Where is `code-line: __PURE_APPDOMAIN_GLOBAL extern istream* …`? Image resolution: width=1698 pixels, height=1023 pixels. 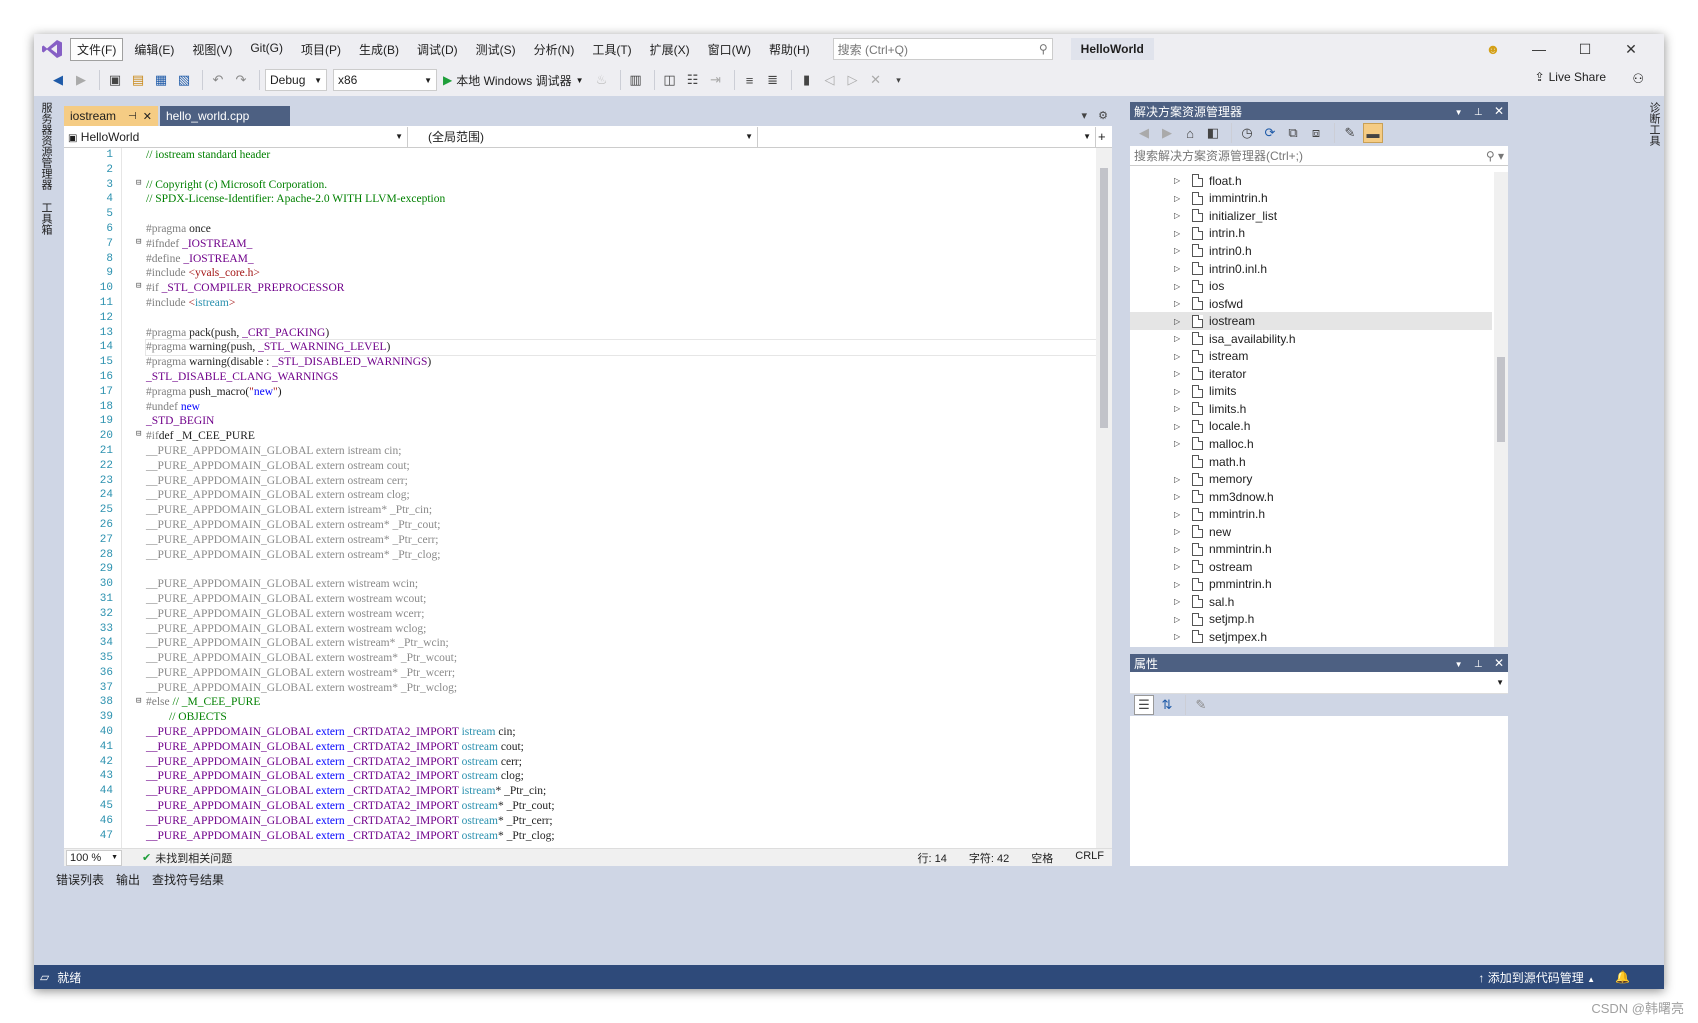 code-line: __PURE_APPDOMAIN_GLOBAL extern istream* … is located at coordinates (626, 510).